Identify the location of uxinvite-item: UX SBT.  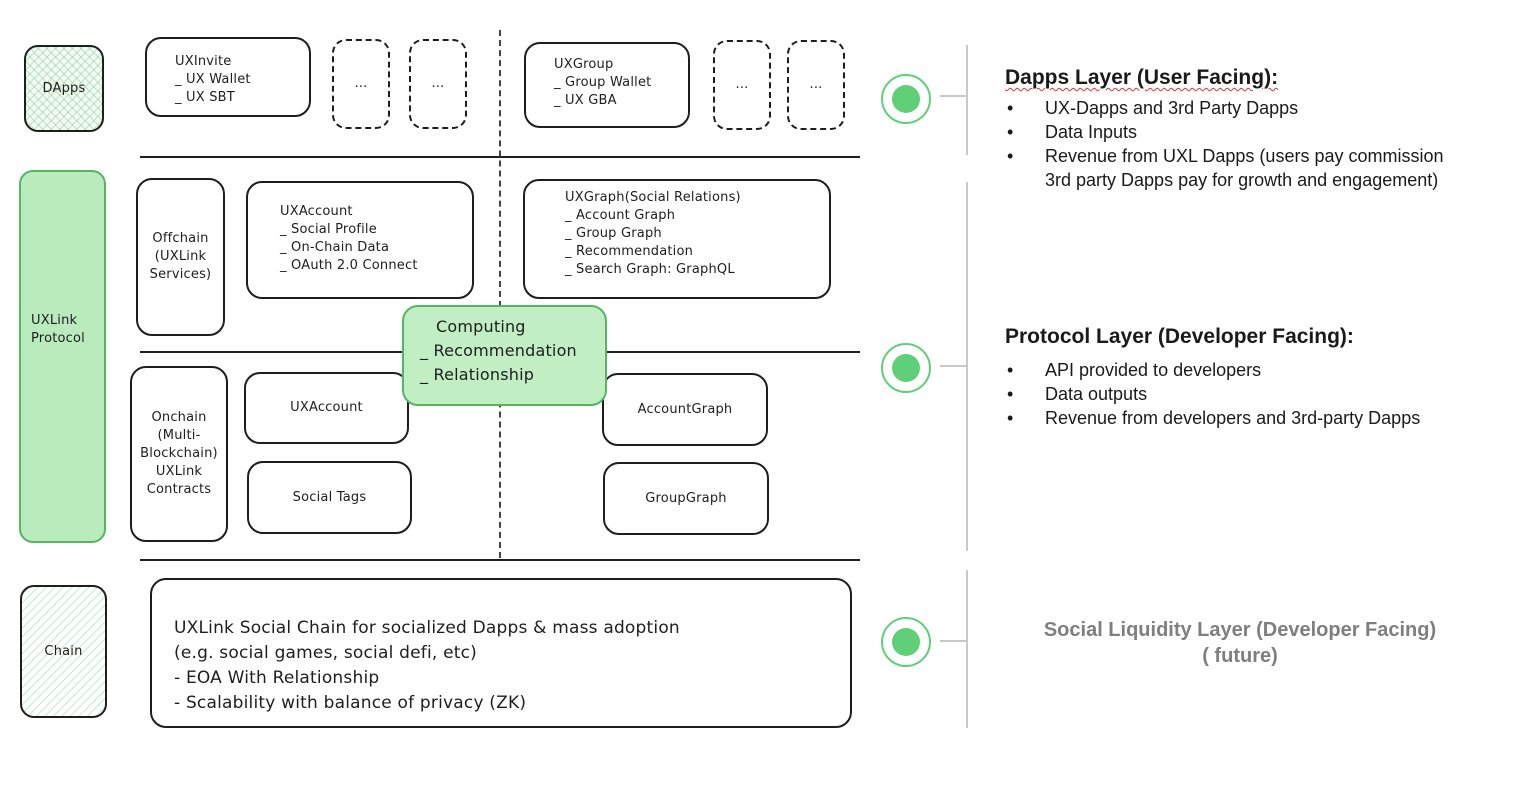
(242, 98).